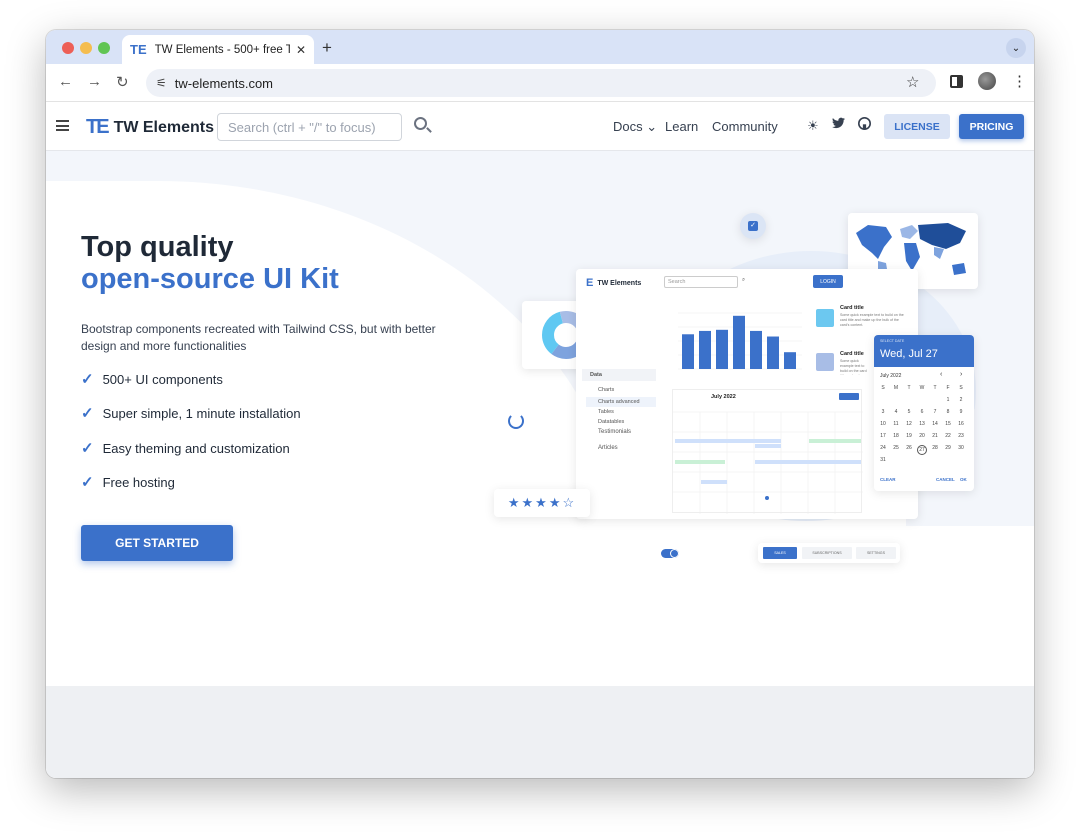 This screenshot has width=1080, height=839. I want to click on feature-label: Free hosting, so click(138, 482).